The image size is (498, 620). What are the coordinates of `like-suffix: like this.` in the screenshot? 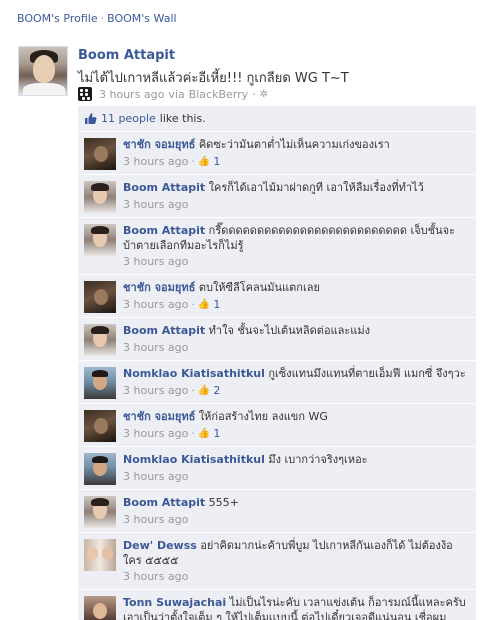 It's located at (182, 118).